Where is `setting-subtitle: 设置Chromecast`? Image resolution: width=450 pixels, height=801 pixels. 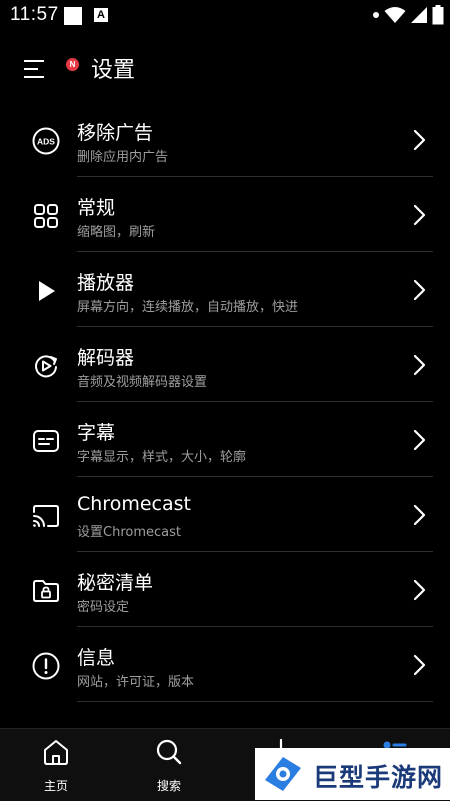
setting-subtitle: 设置Chromecast is located at coordinates (129, 532).